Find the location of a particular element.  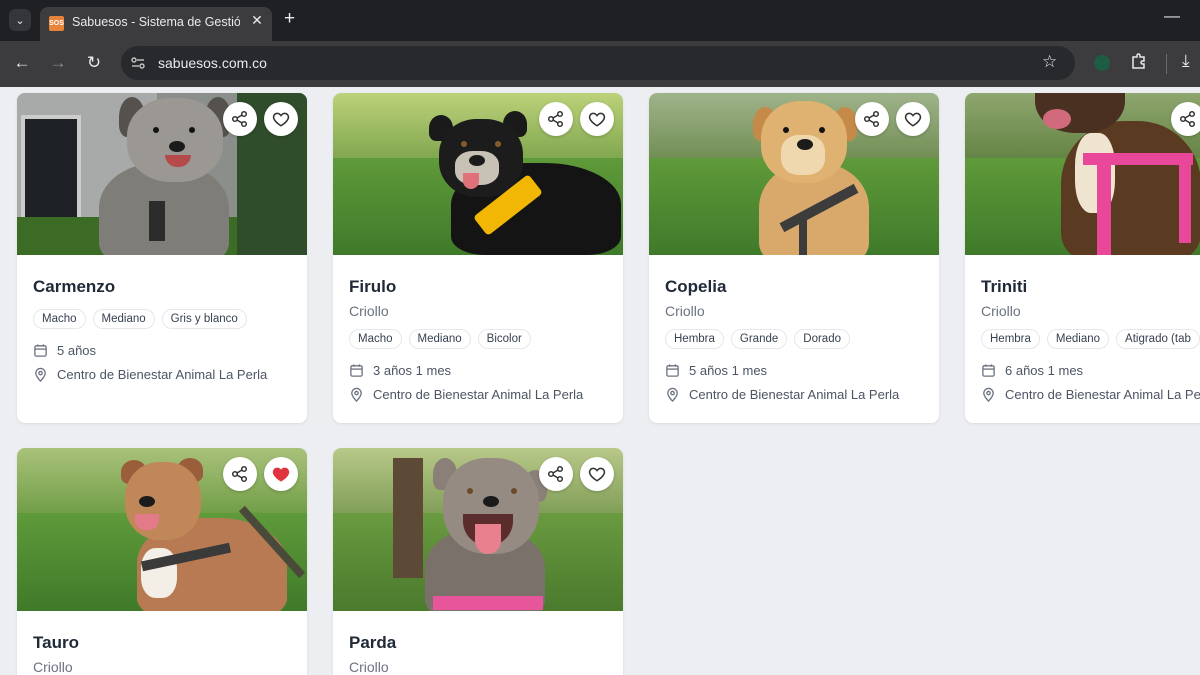

pet-card: Tauro Criollo is located at coordinates (162, 561).